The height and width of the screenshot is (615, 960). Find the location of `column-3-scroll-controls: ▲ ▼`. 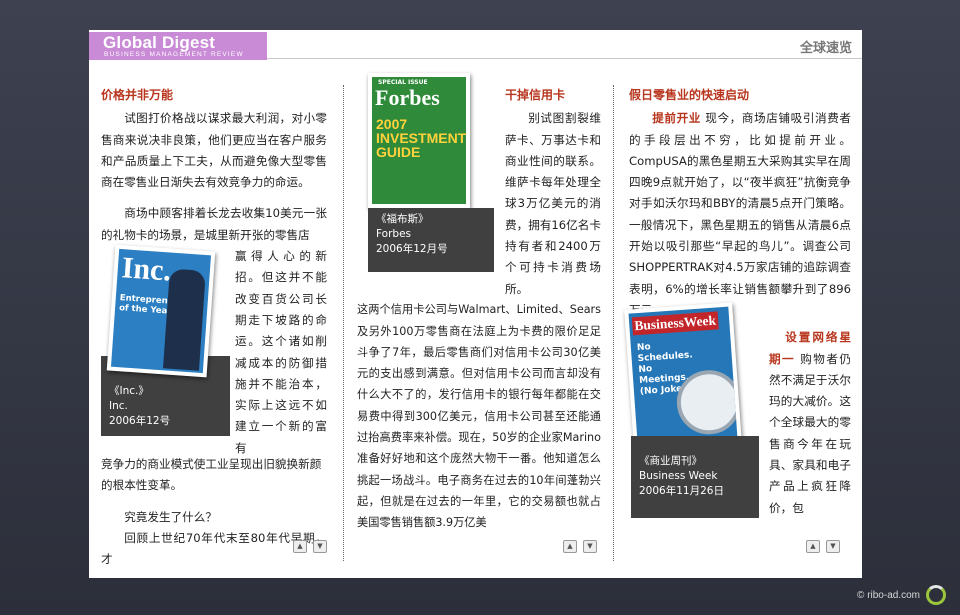

column-3-scroll-controls: ▲ ▼ is located at coordinates (823, 547).